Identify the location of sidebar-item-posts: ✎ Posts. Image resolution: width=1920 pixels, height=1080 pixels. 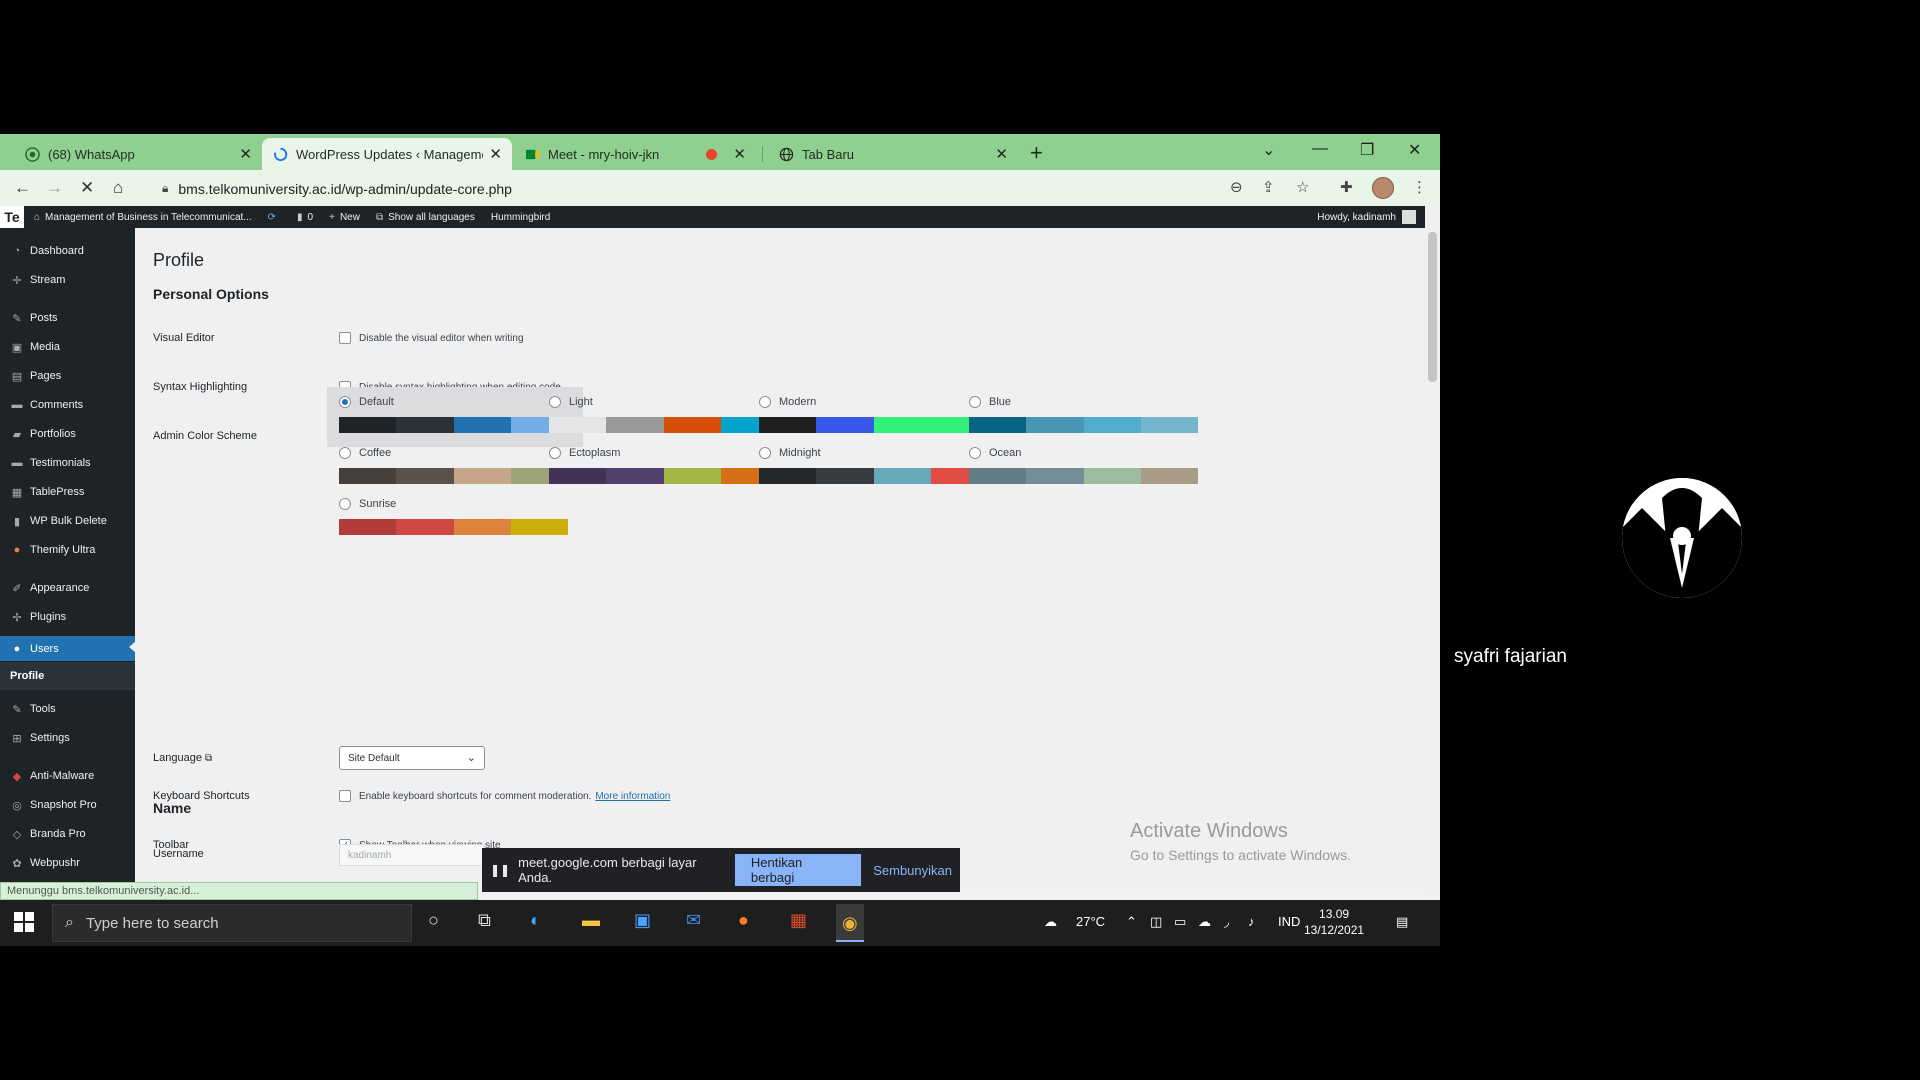
(67, 318).